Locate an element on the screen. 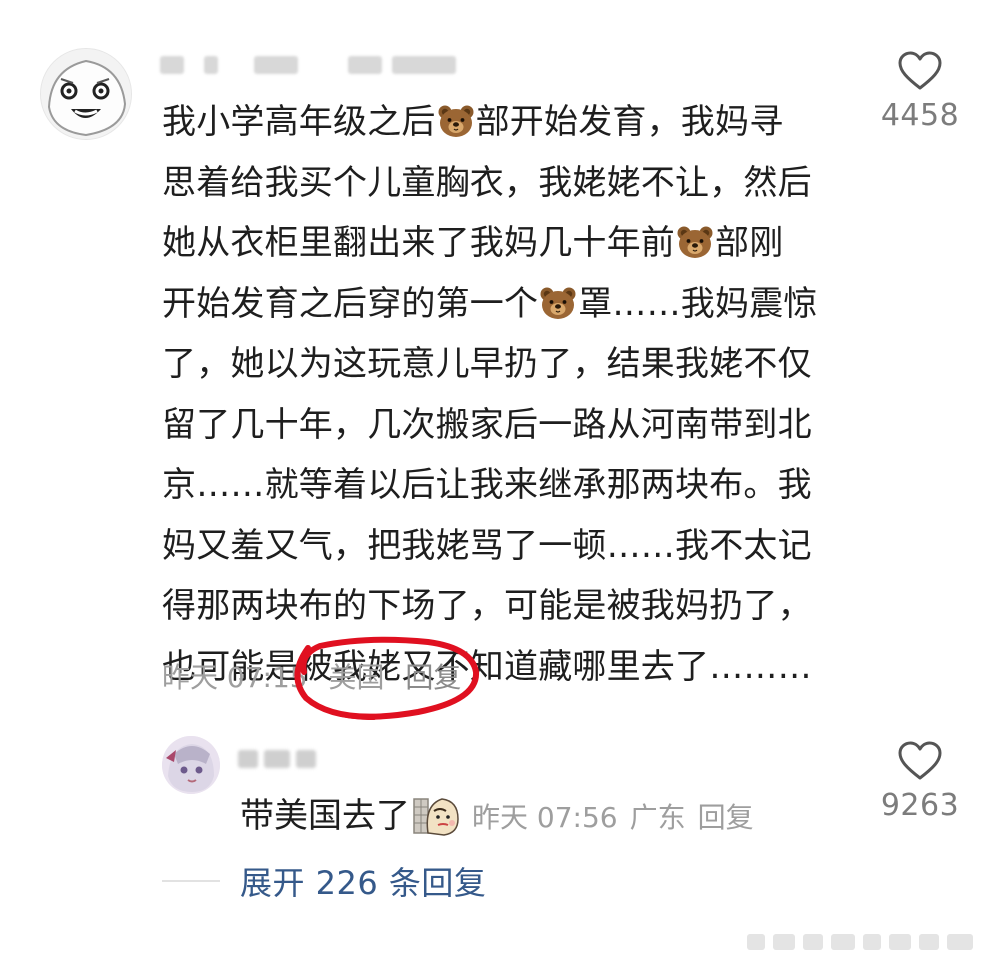  reply-like: 9263 is located at coordinates (920, 781).